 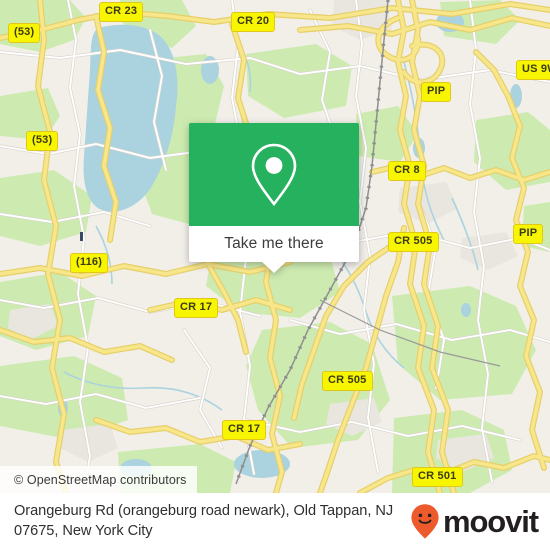 I want to click on moovit-logo: moovit, so click(x=474, y=521).